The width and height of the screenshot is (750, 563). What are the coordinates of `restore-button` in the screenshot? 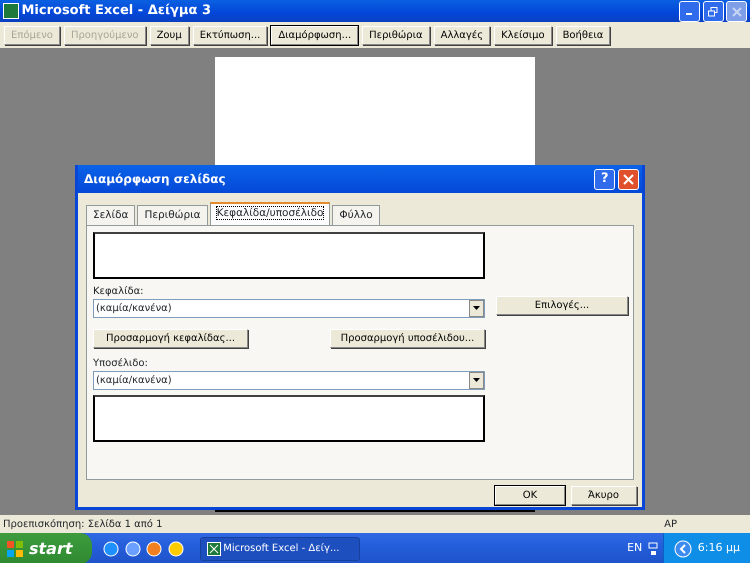 It's located at (713, 11).